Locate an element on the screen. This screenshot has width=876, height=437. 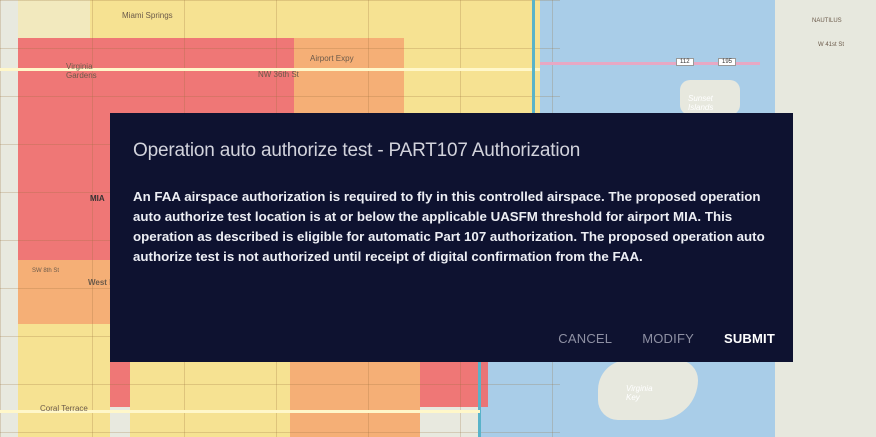
map-label: Airport Expy is located at coordinates (332, 58).